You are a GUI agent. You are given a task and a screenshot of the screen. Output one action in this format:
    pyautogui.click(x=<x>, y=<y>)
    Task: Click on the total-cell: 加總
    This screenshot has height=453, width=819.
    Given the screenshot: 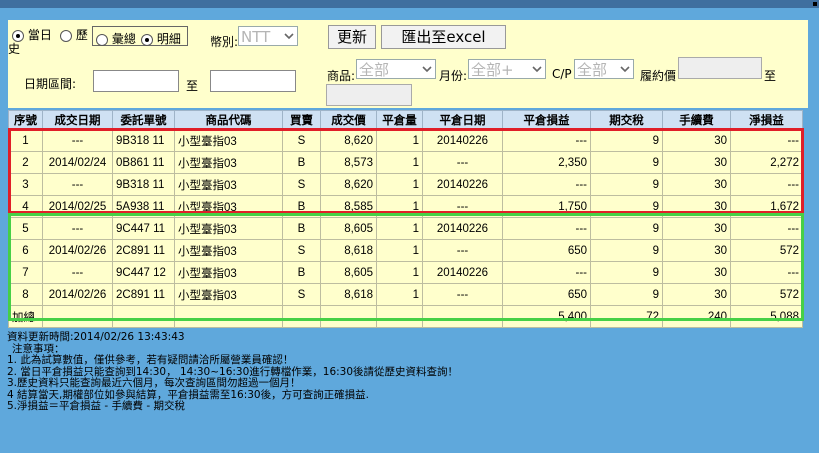 What is the action you would take?
    pyautogui.click(x=25, y=316)
    